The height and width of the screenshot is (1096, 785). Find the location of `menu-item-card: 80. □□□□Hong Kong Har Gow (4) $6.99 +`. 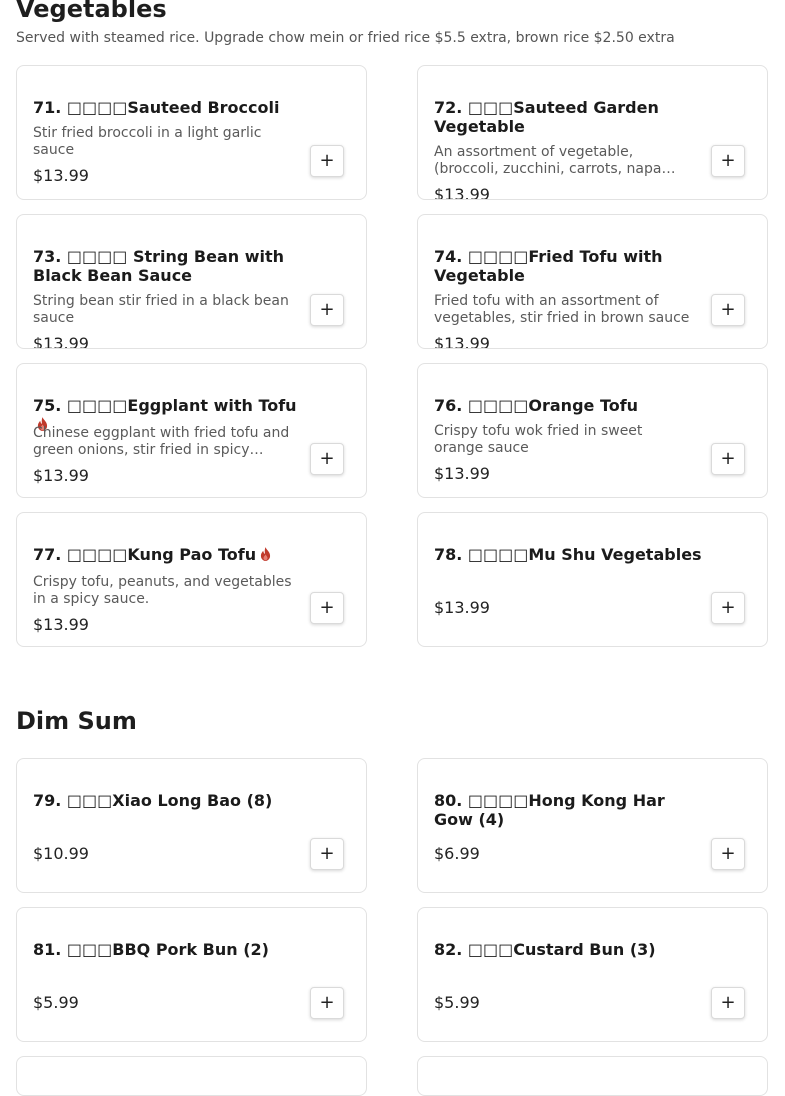

menu-item-card: 80. □□□□Hong Kong Har Gow (4) $6.99 + is located at coordinates (592, 825).